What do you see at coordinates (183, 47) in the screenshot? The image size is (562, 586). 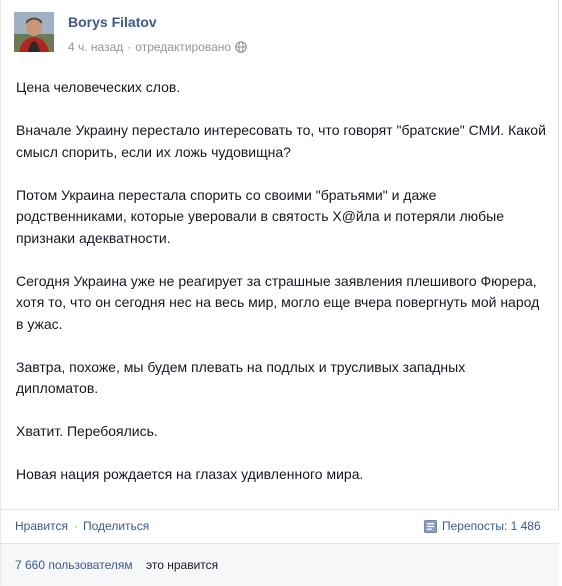 I see `edited-label: отредактировано` at bounding box center [183, 47].